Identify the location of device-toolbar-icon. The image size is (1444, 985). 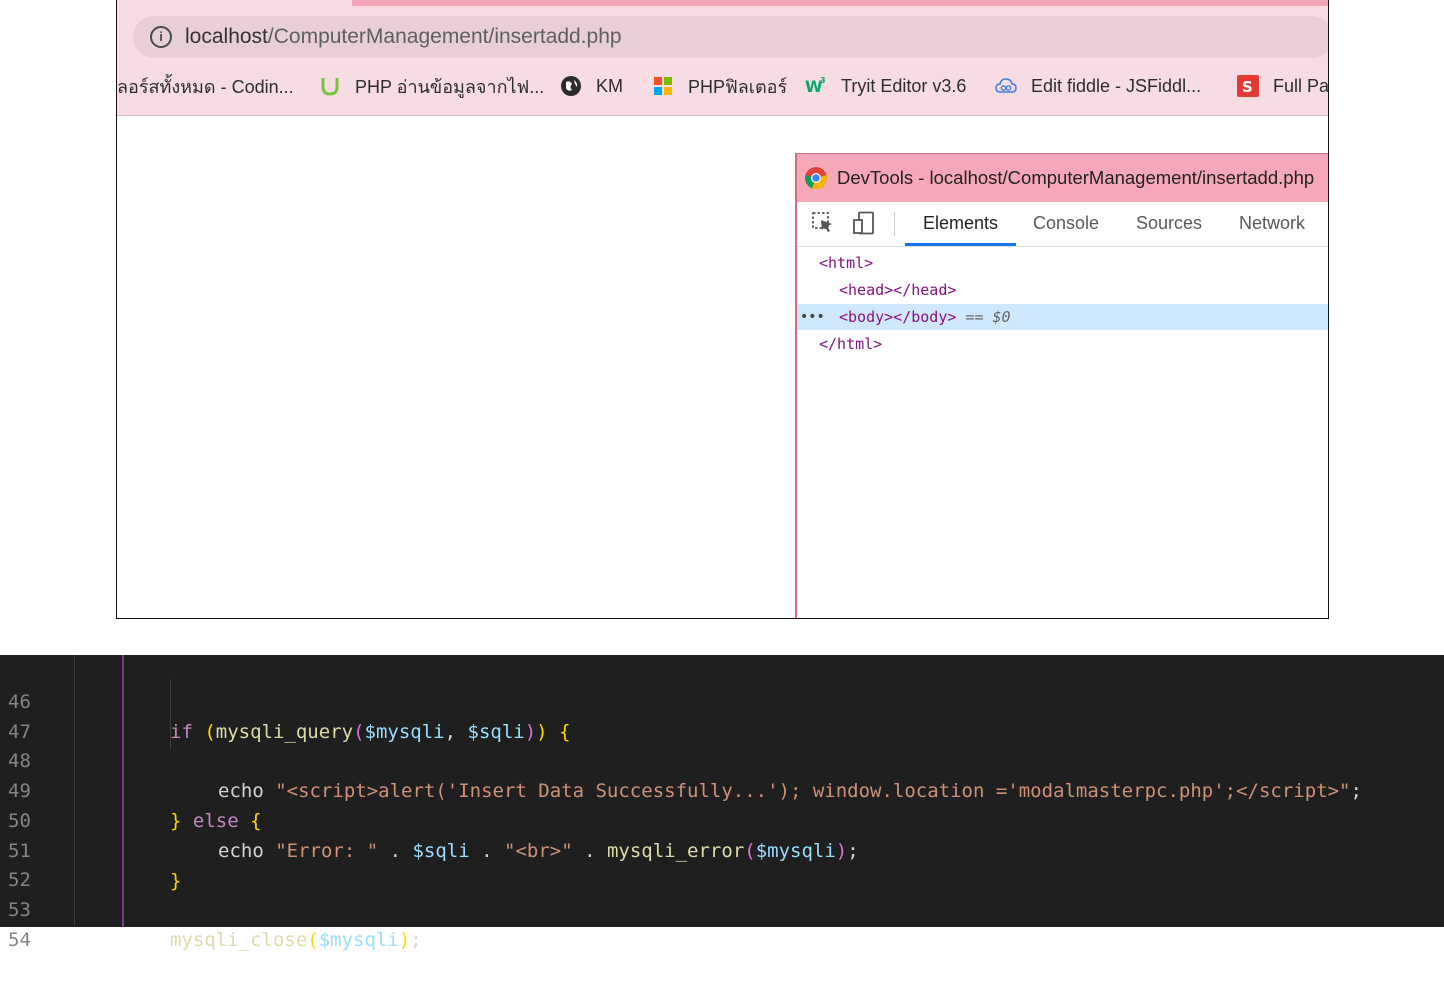
(864, 223).